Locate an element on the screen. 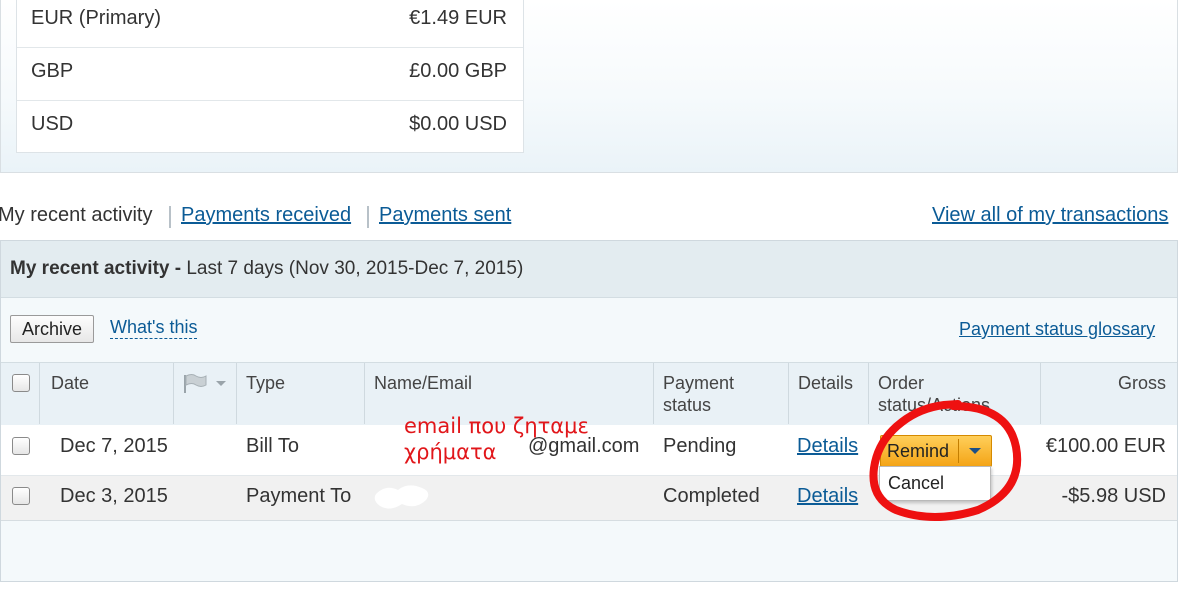 The image size is (1184, 590). balance-amount: €1.49 EUR is located at coordinates (458, 18).